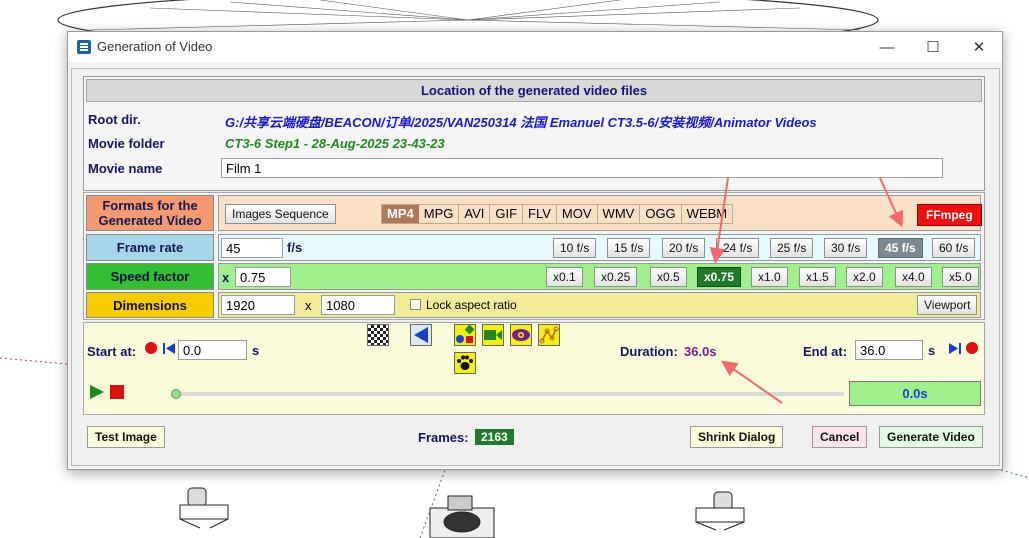 This screenshot has height=538, width=1029. Describe the element at coordinates (599, 305) in the screenshot. I see `dimensions-panel: 1920 x 1080 Lock aspect ratio Viewport` at that location.